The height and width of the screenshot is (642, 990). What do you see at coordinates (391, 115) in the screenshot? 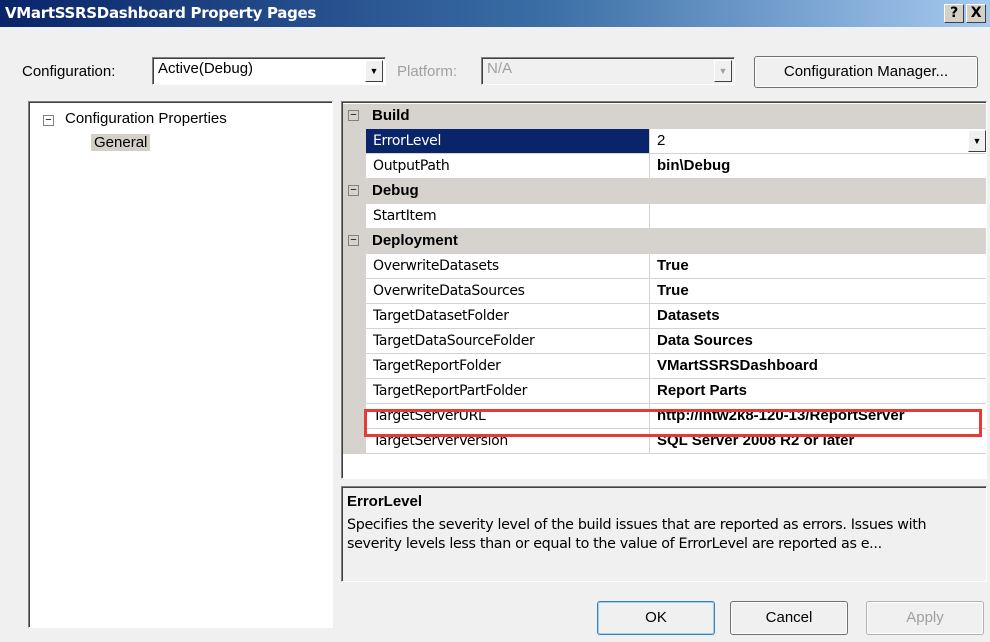
I see `category-label: Build` at bounding box center [391, 115].